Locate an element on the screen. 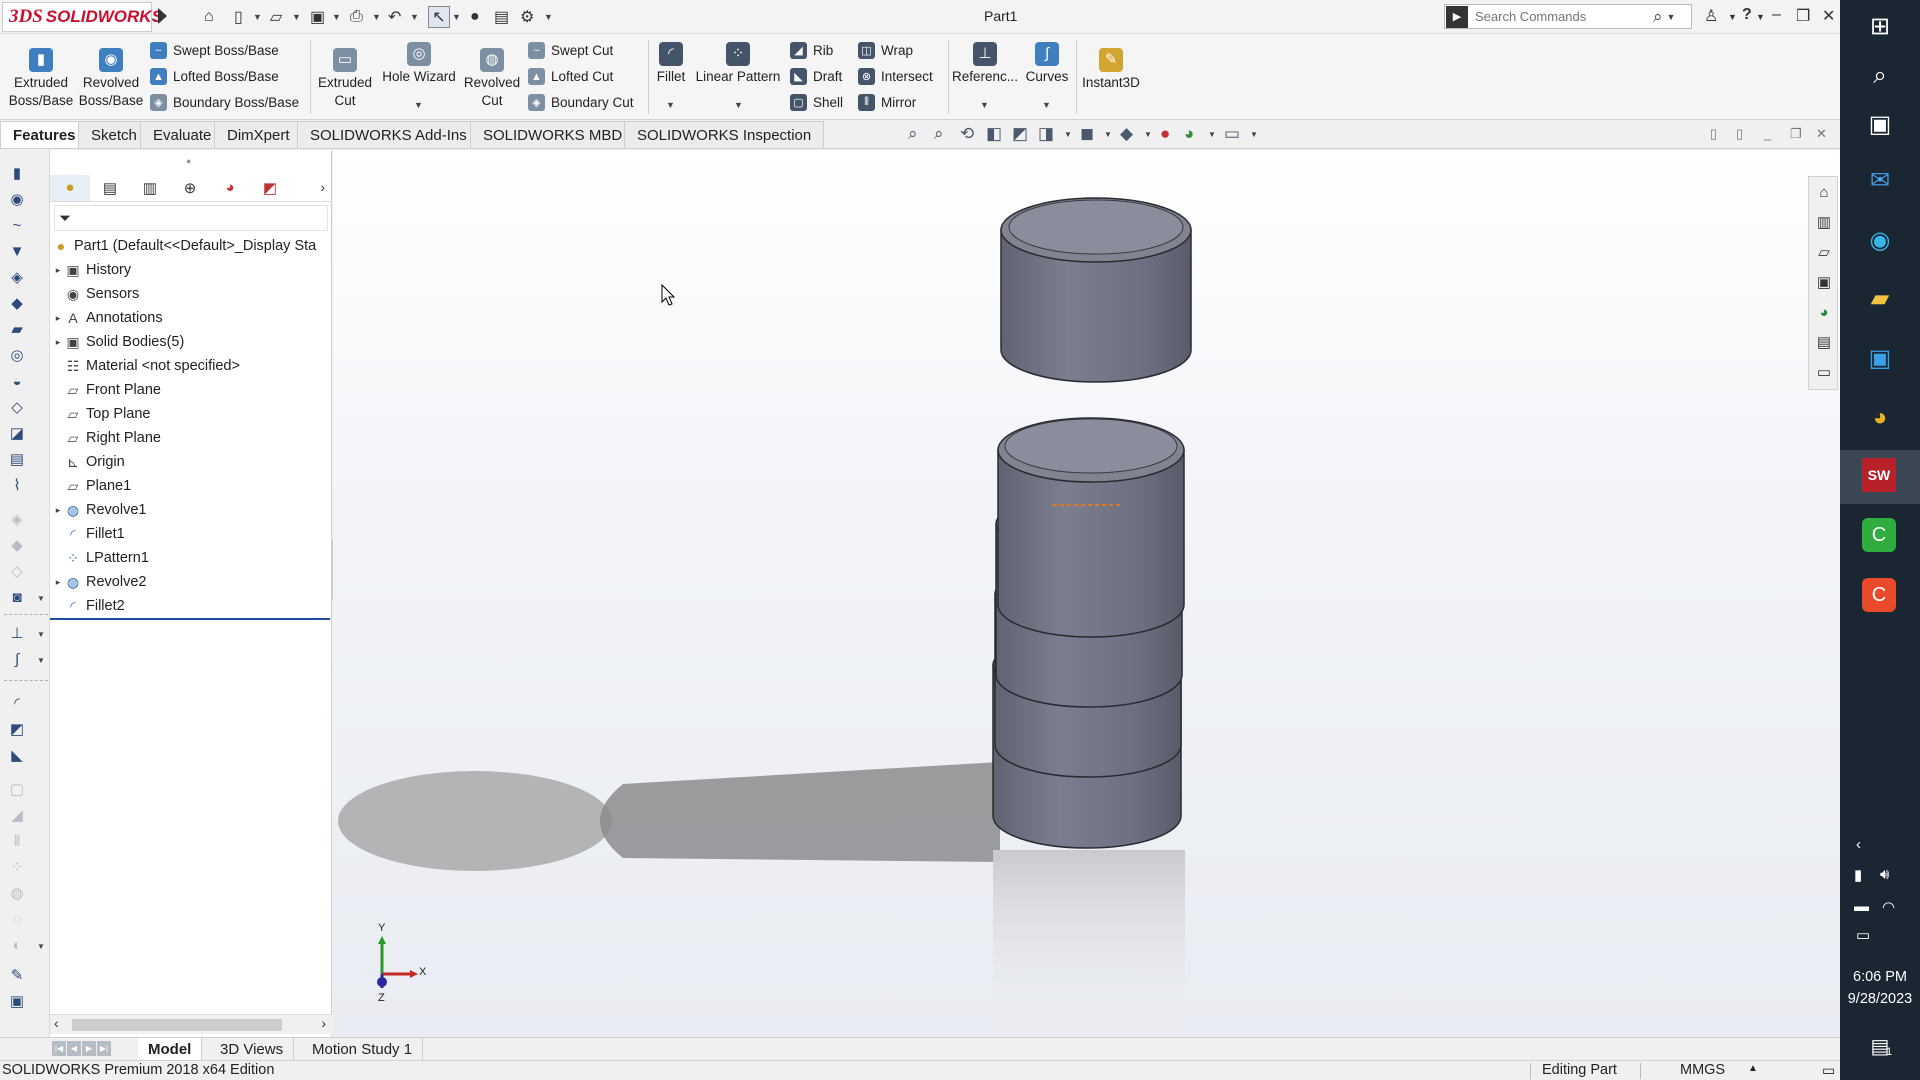 The image size is (1920, 1080). tree-node: ▸ ▣ History is located at coordinates (191, 270).